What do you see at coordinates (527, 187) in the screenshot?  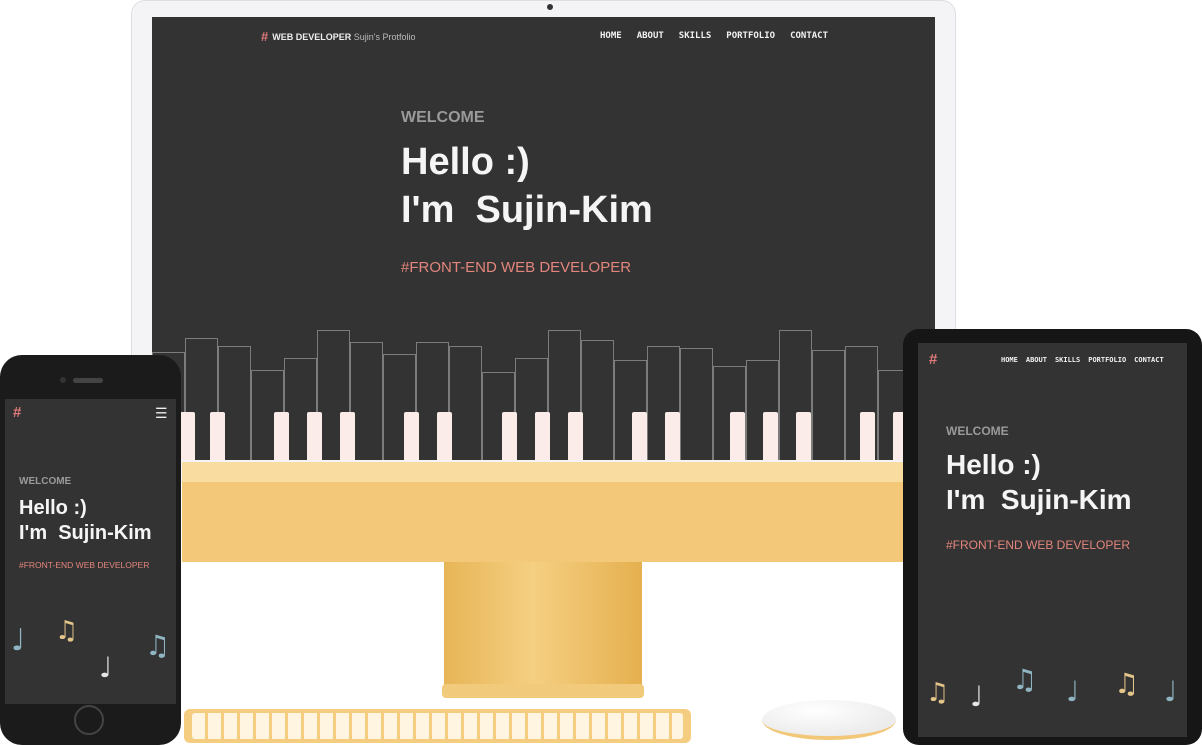 I see `desktop-hello: Hello :) I'm Sujin-Kim` at bounding box center [527, 187].